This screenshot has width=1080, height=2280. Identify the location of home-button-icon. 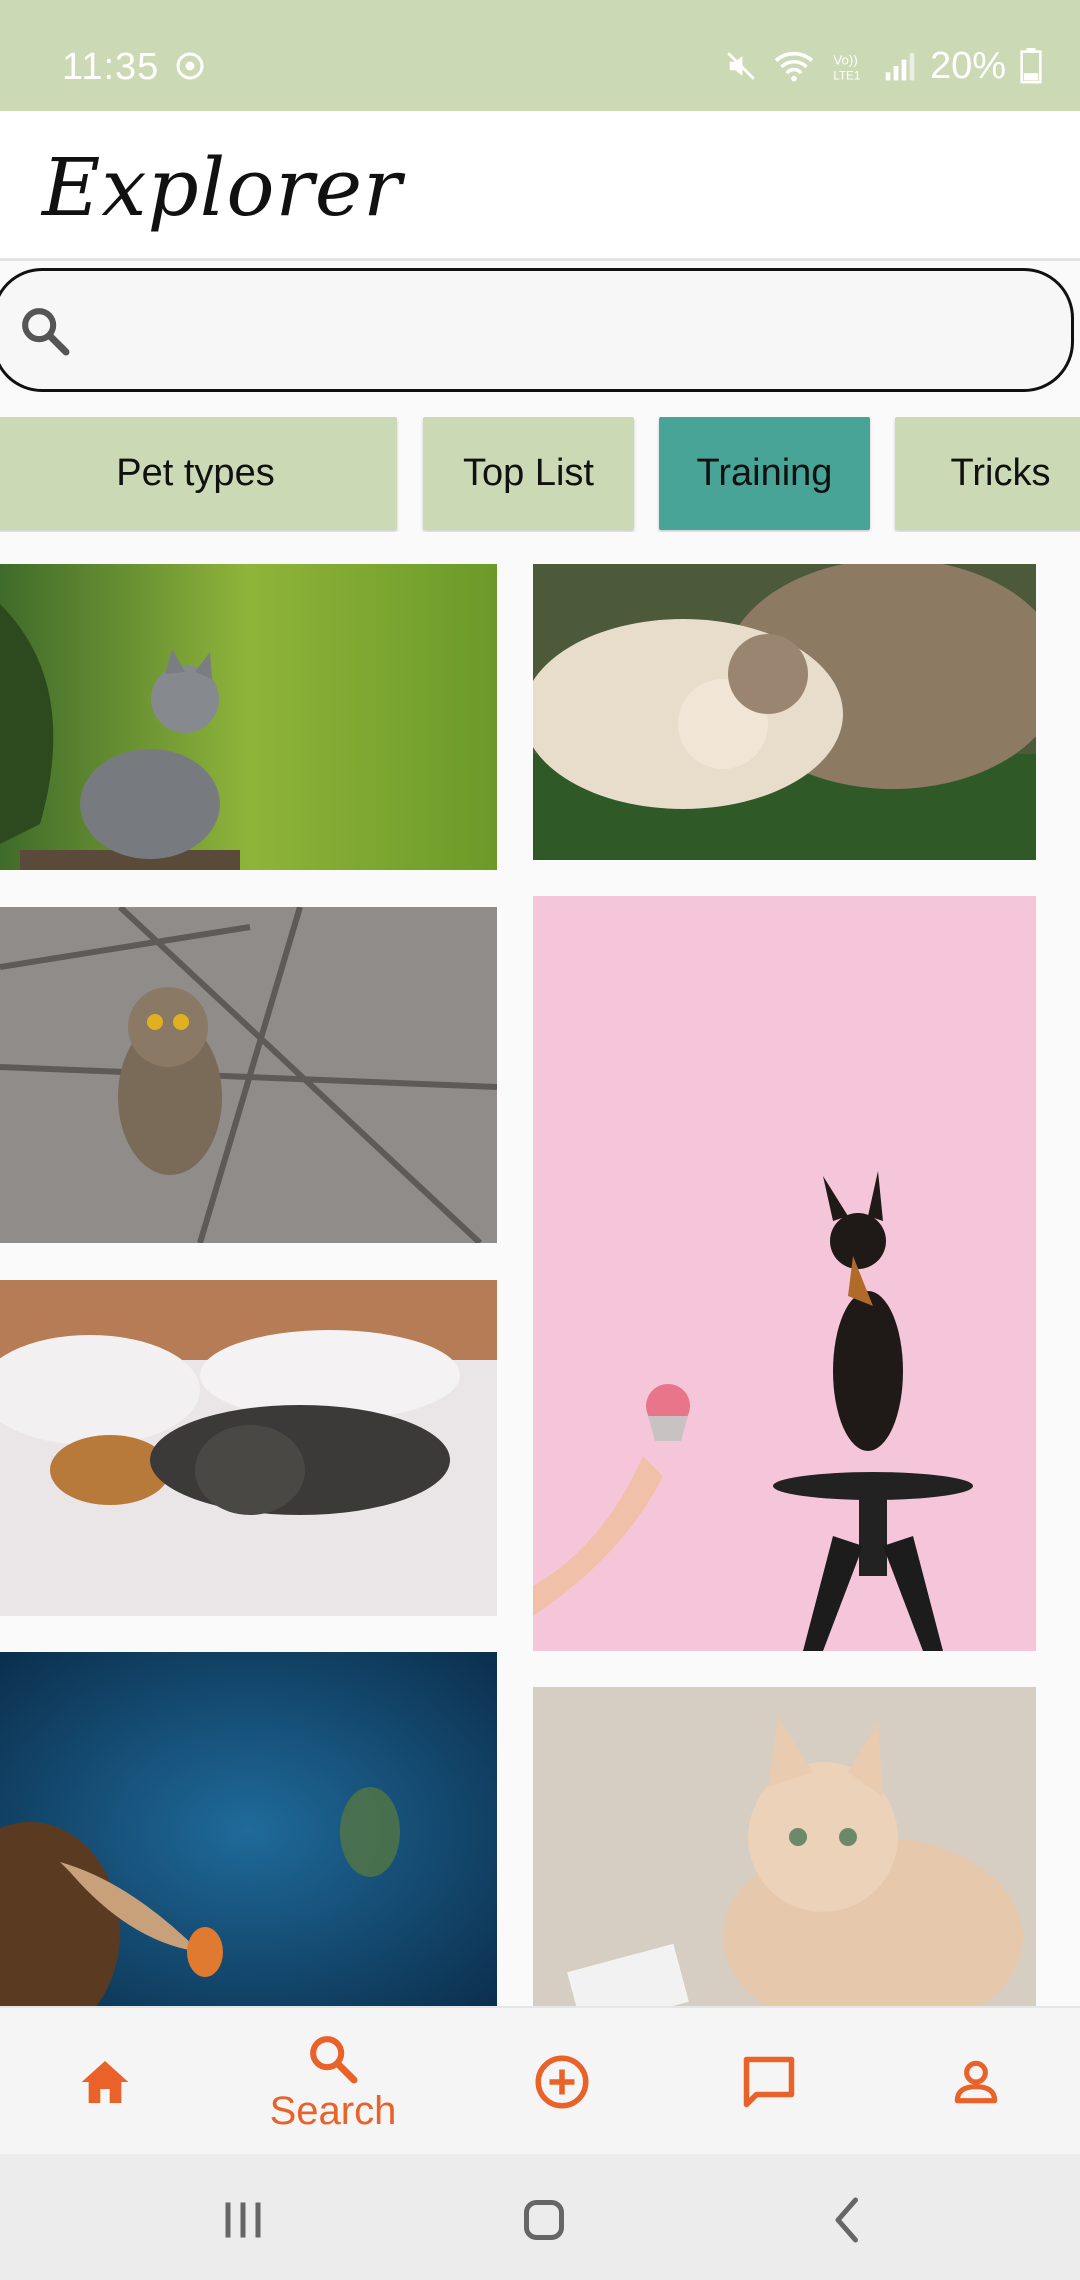
(544, 2220).